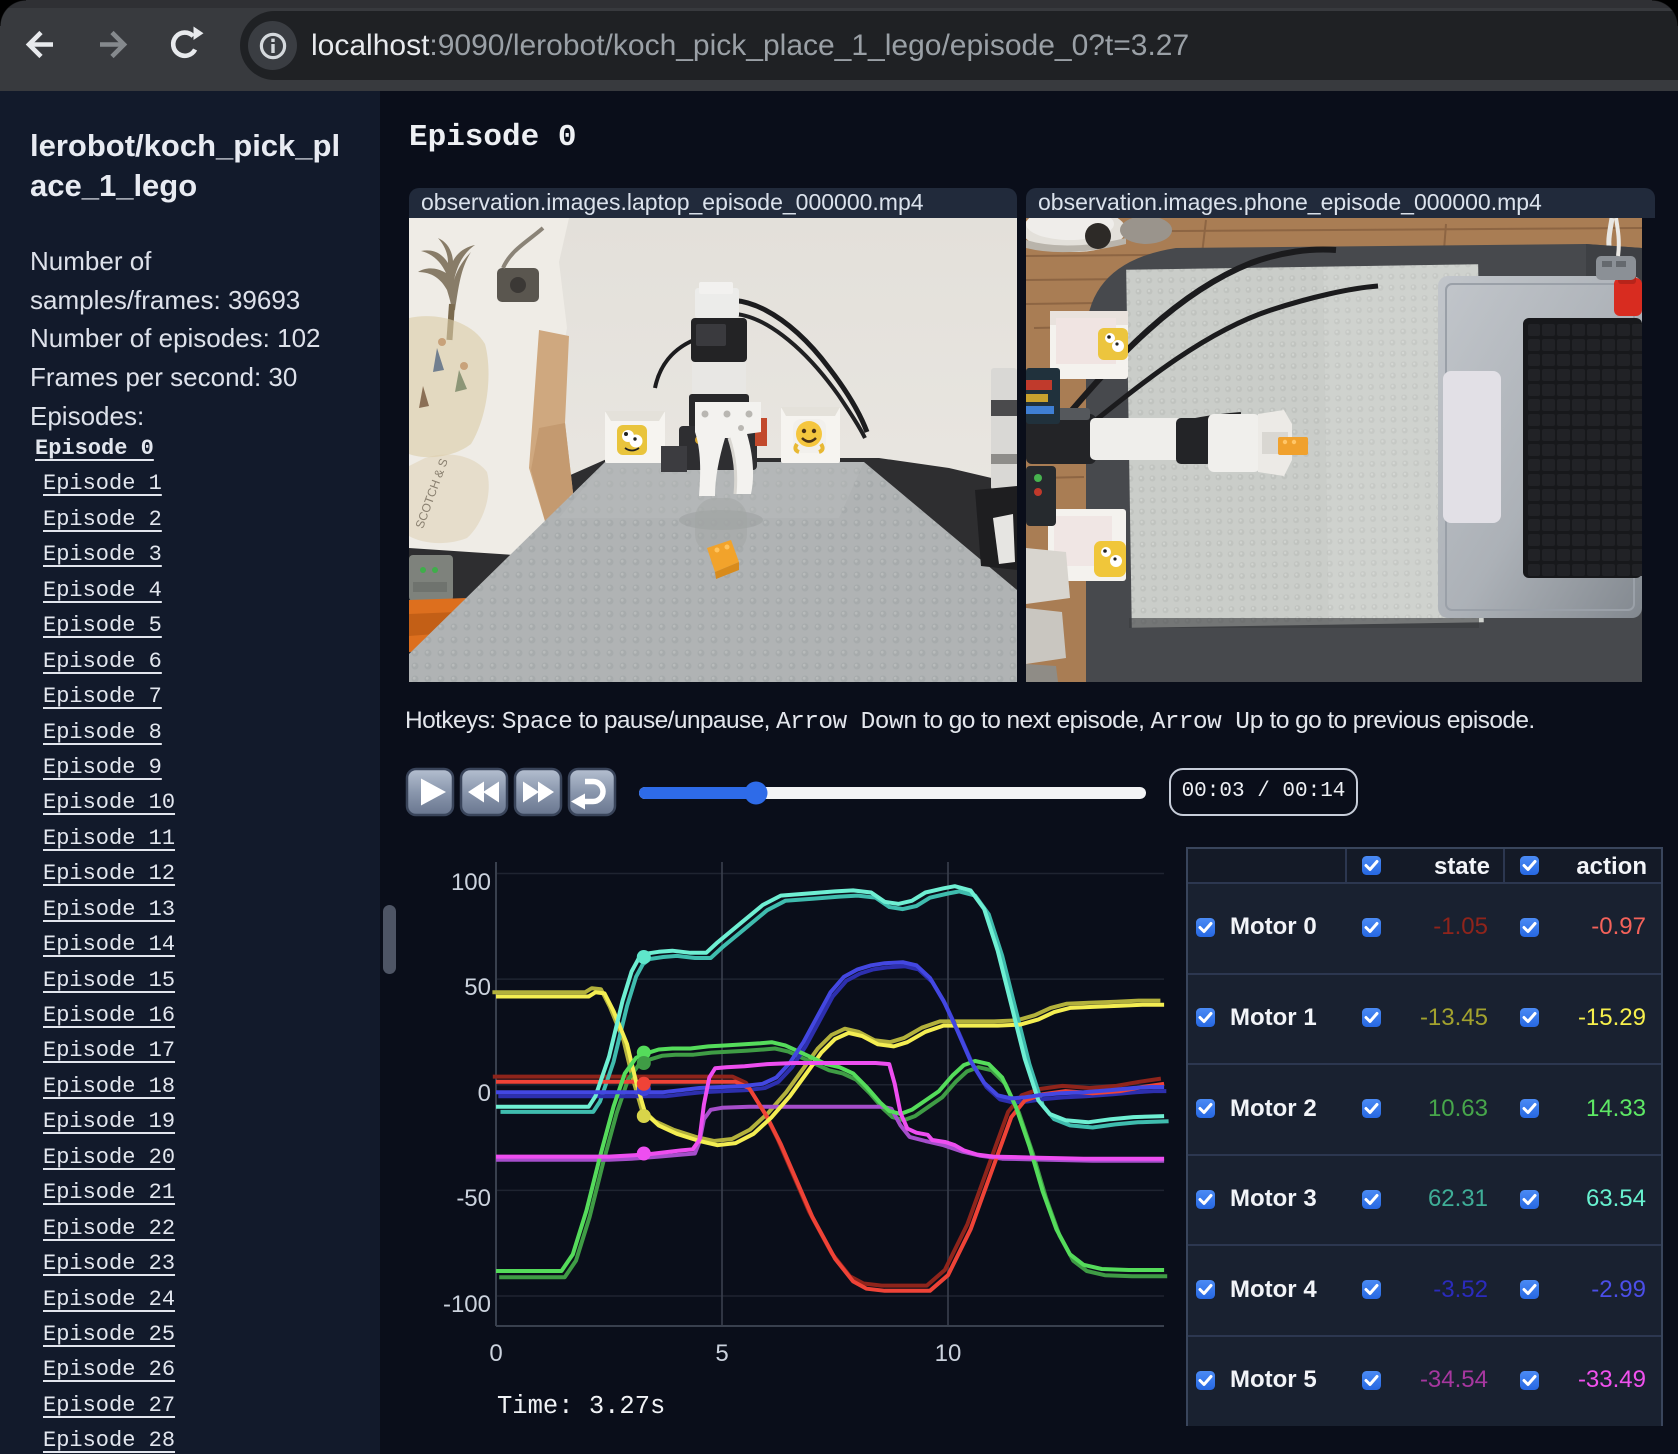  What do you see at coordinates (948, 1353) in the screenshot?
I see `svg-text: 10` at bounding box center [948, 1353].